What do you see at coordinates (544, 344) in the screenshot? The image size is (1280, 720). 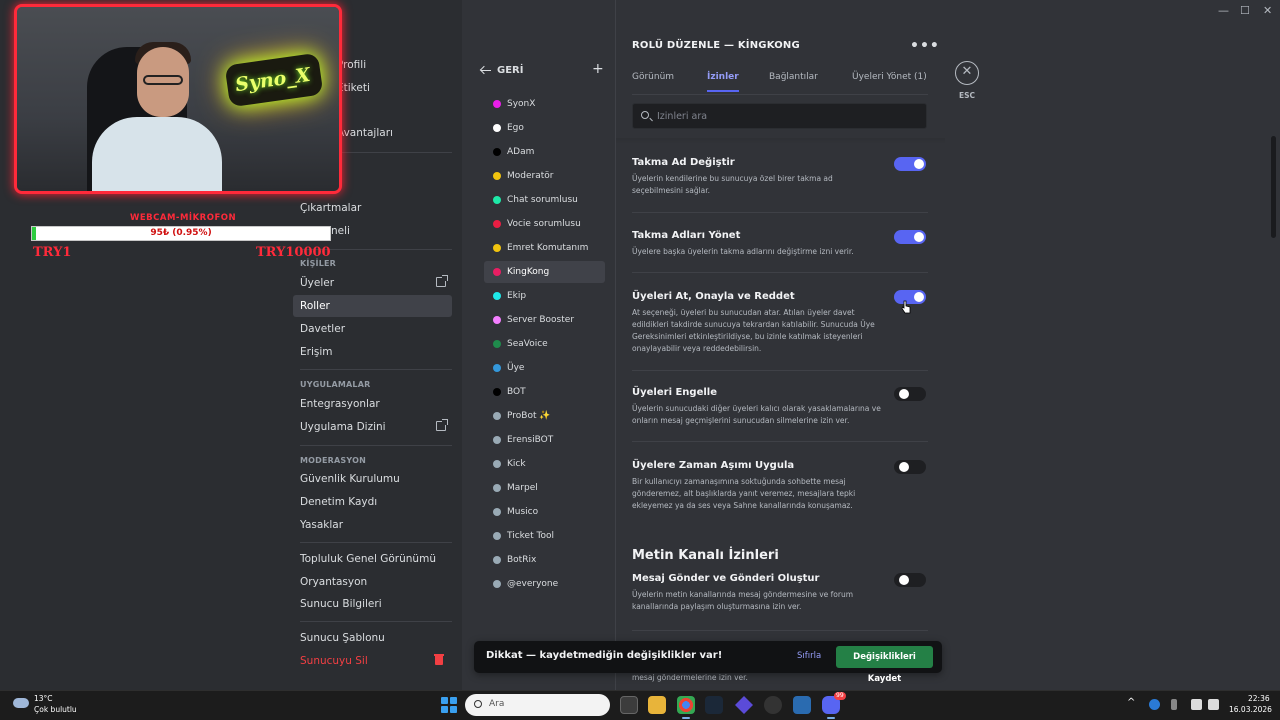 I see `role-item: SeaVoice` at bounding box center [544, 344].